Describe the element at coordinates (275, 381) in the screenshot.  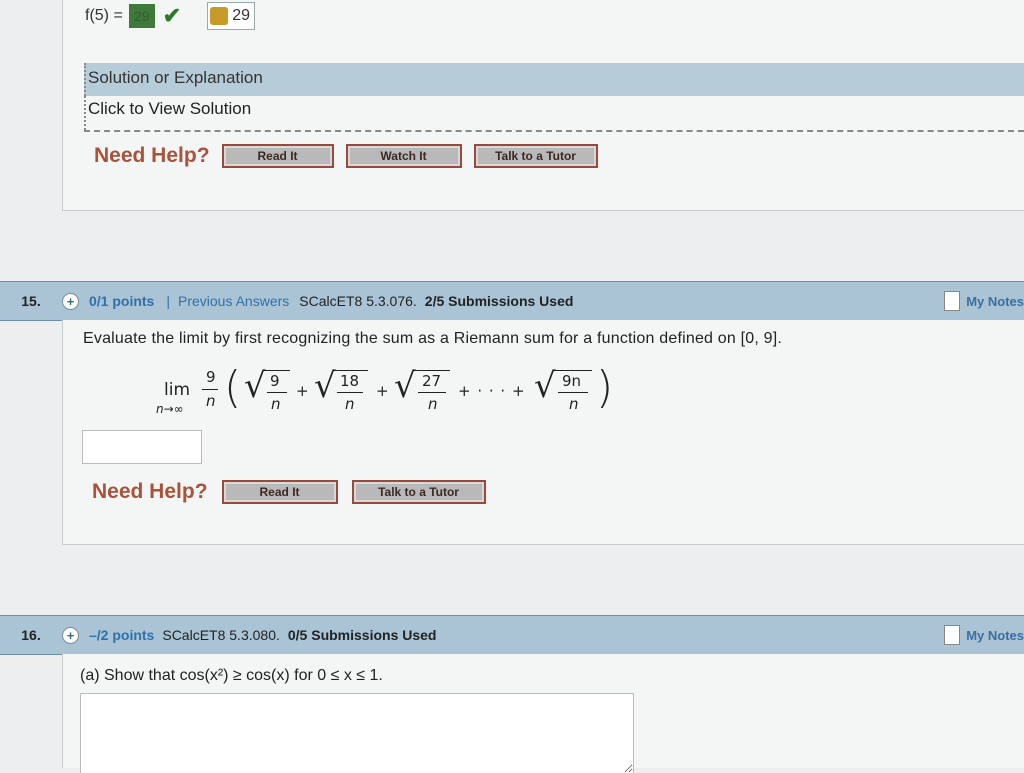
I see `term-numerator: 9` at that location.